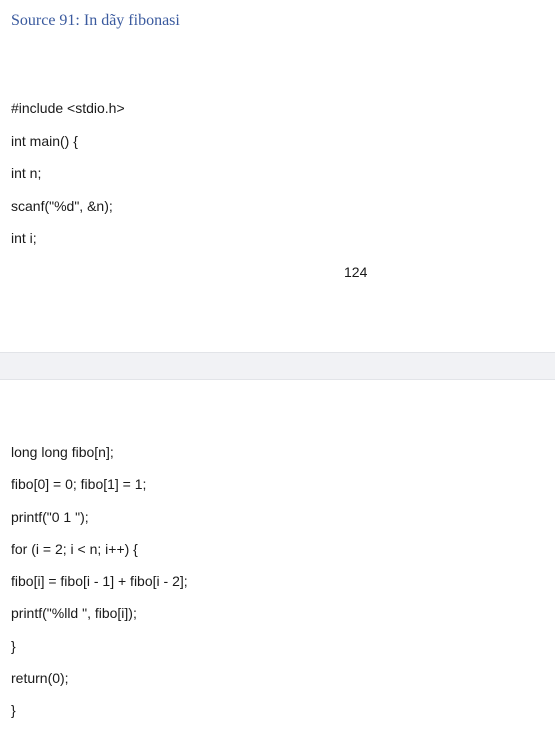  Describe the element at coordinates (50, 517) in the screenshot. I see `code-line-printf-start: printf("0 1 ");` at that location.